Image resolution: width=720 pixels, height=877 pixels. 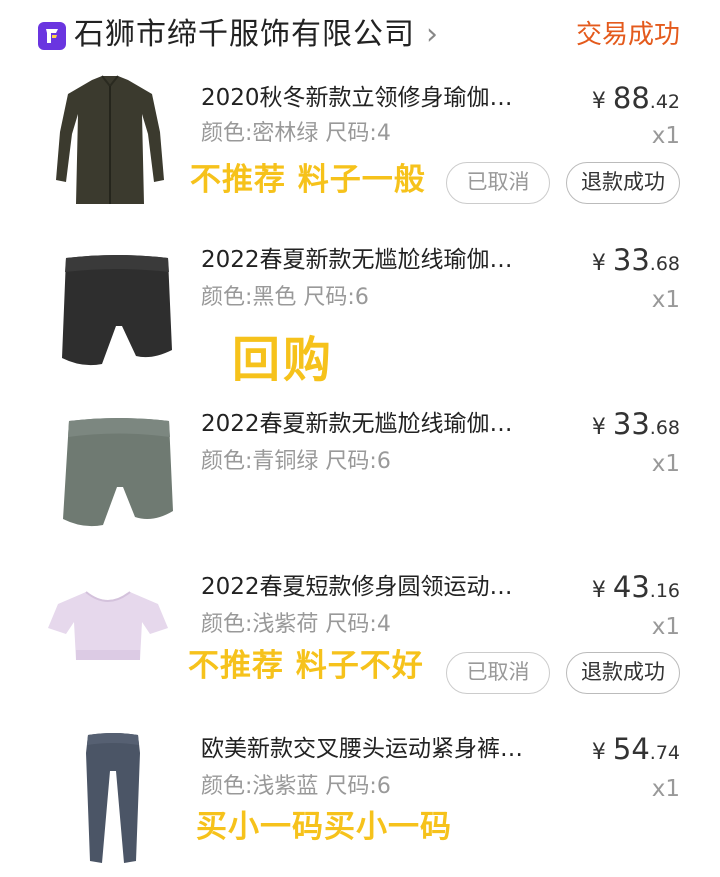 I want to click on product-price: ¥ 54.74, so click(x=636, y=751).